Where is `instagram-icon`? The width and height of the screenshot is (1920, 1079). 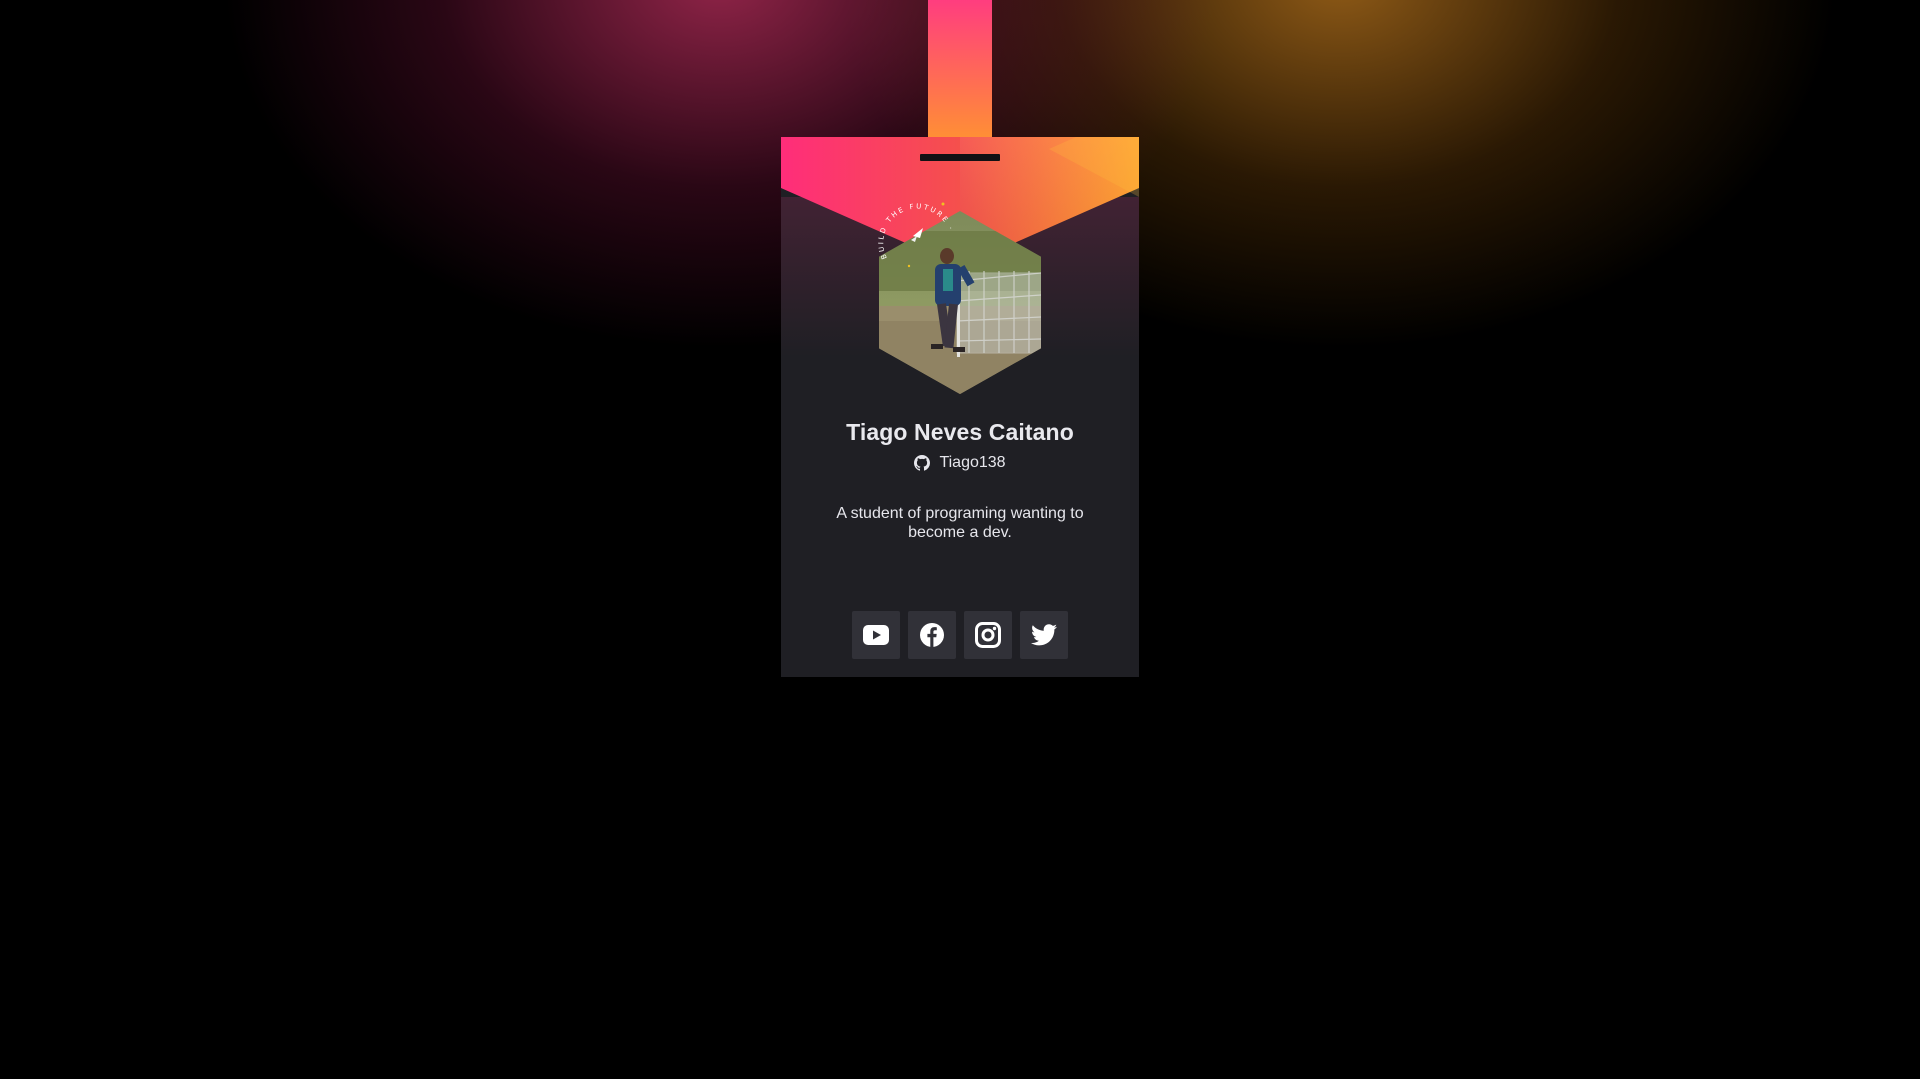 instagram-icon is located at coordinates (988, 635).